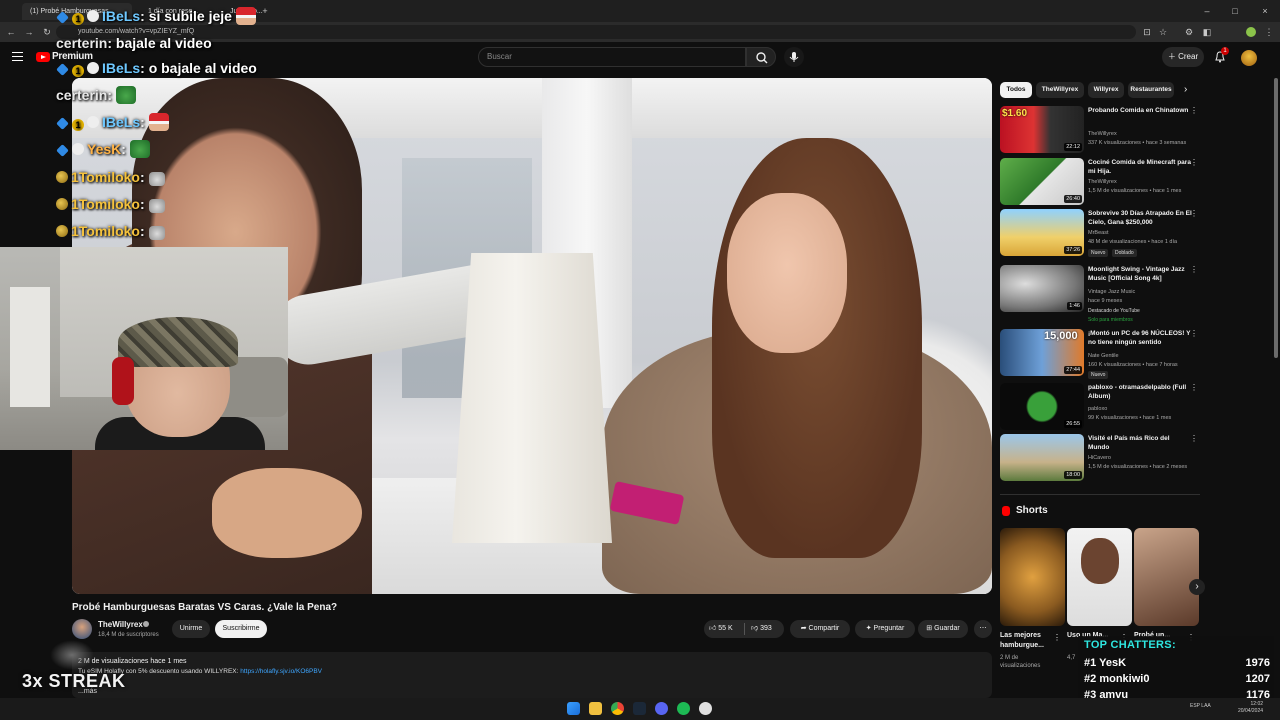 This screenshot has height=720, width=1280. What do you see at coordinates (1151, 90) in the screenshot?
I see `chip-restaurantes: Restaurantes` at bounding box center [1151, 90].